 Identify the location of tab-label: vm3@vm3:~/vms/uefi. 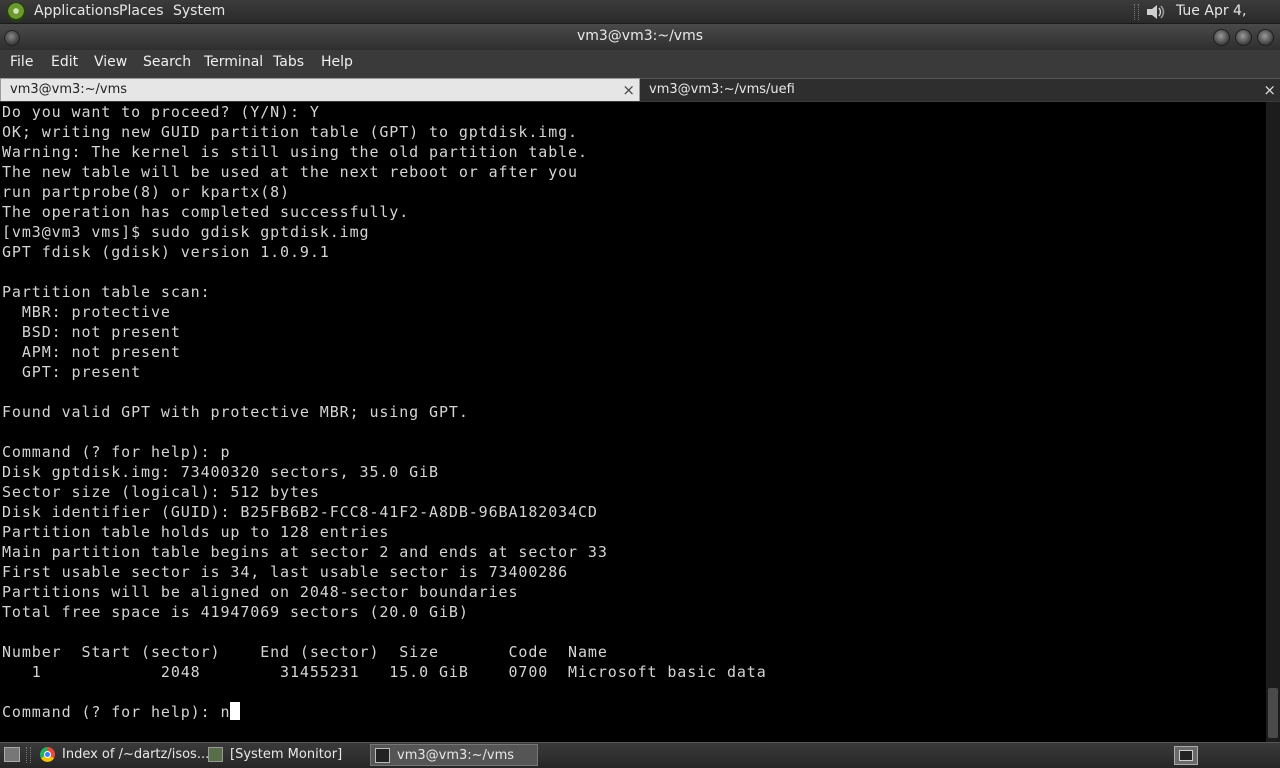
(722, 89).